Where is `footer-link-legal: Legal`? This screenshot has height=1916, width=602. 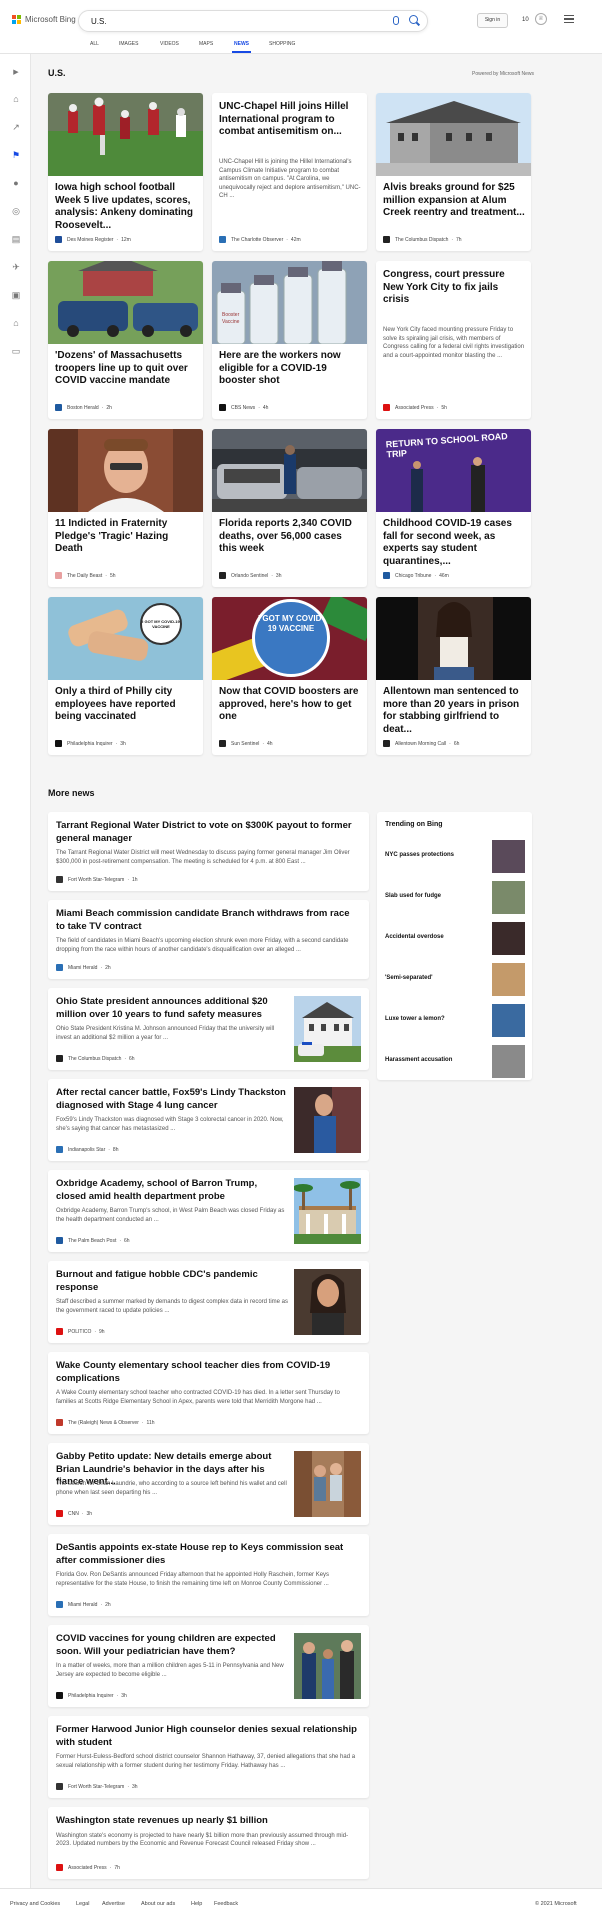
footer-link-legal: Legal is located at coordinates (82, 1904).